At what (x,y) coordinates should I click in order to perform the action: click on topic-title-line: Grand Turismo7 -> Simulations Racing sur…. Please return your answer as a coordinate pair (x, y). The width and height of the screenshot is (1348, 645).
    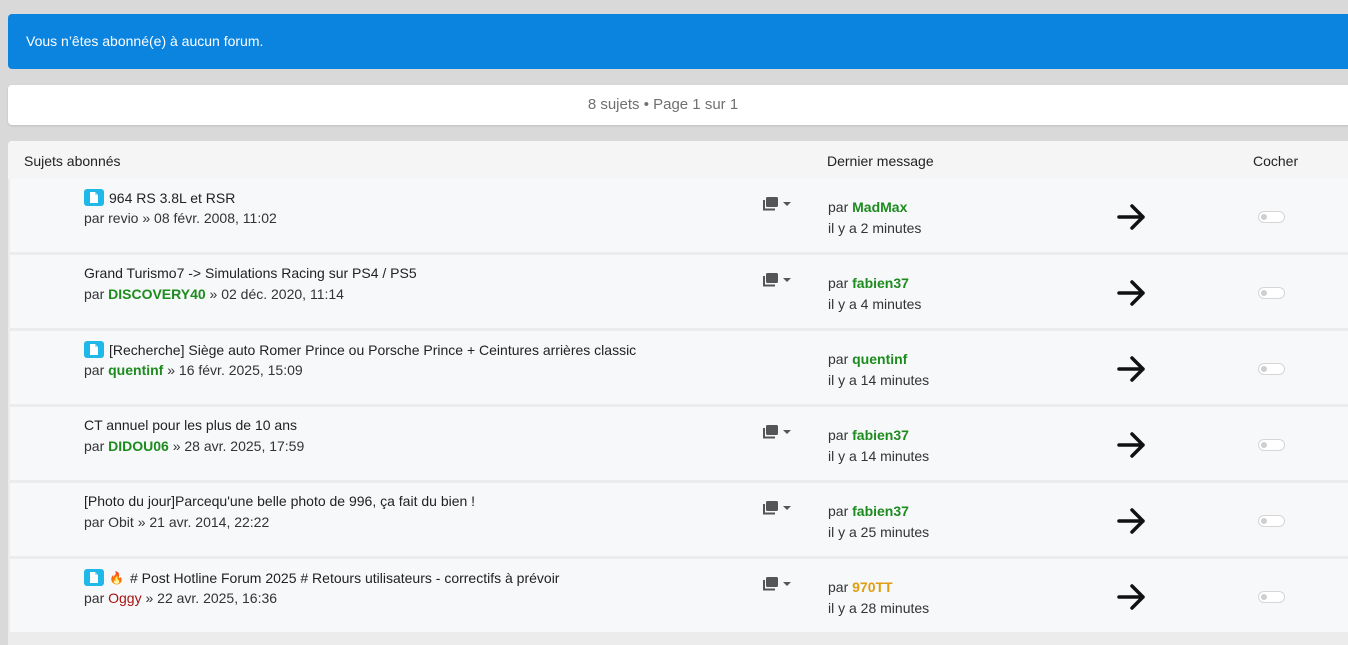
    Looking at the image, I should click on (250, 273).